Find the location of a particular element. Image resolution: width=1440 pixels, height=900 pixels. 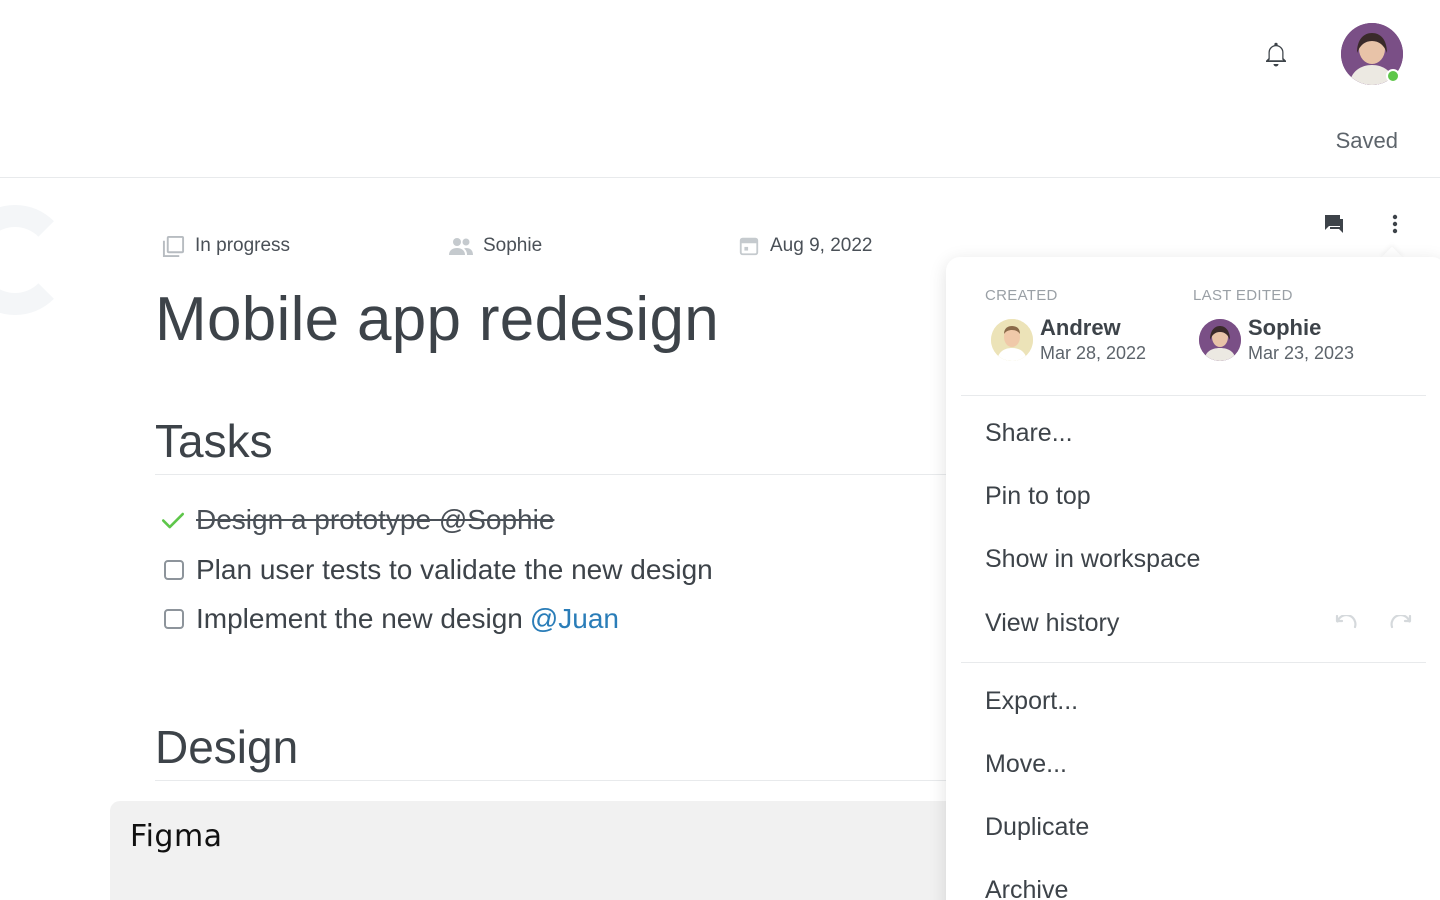

embed-label: Figma is located at coordinates (176, 836).